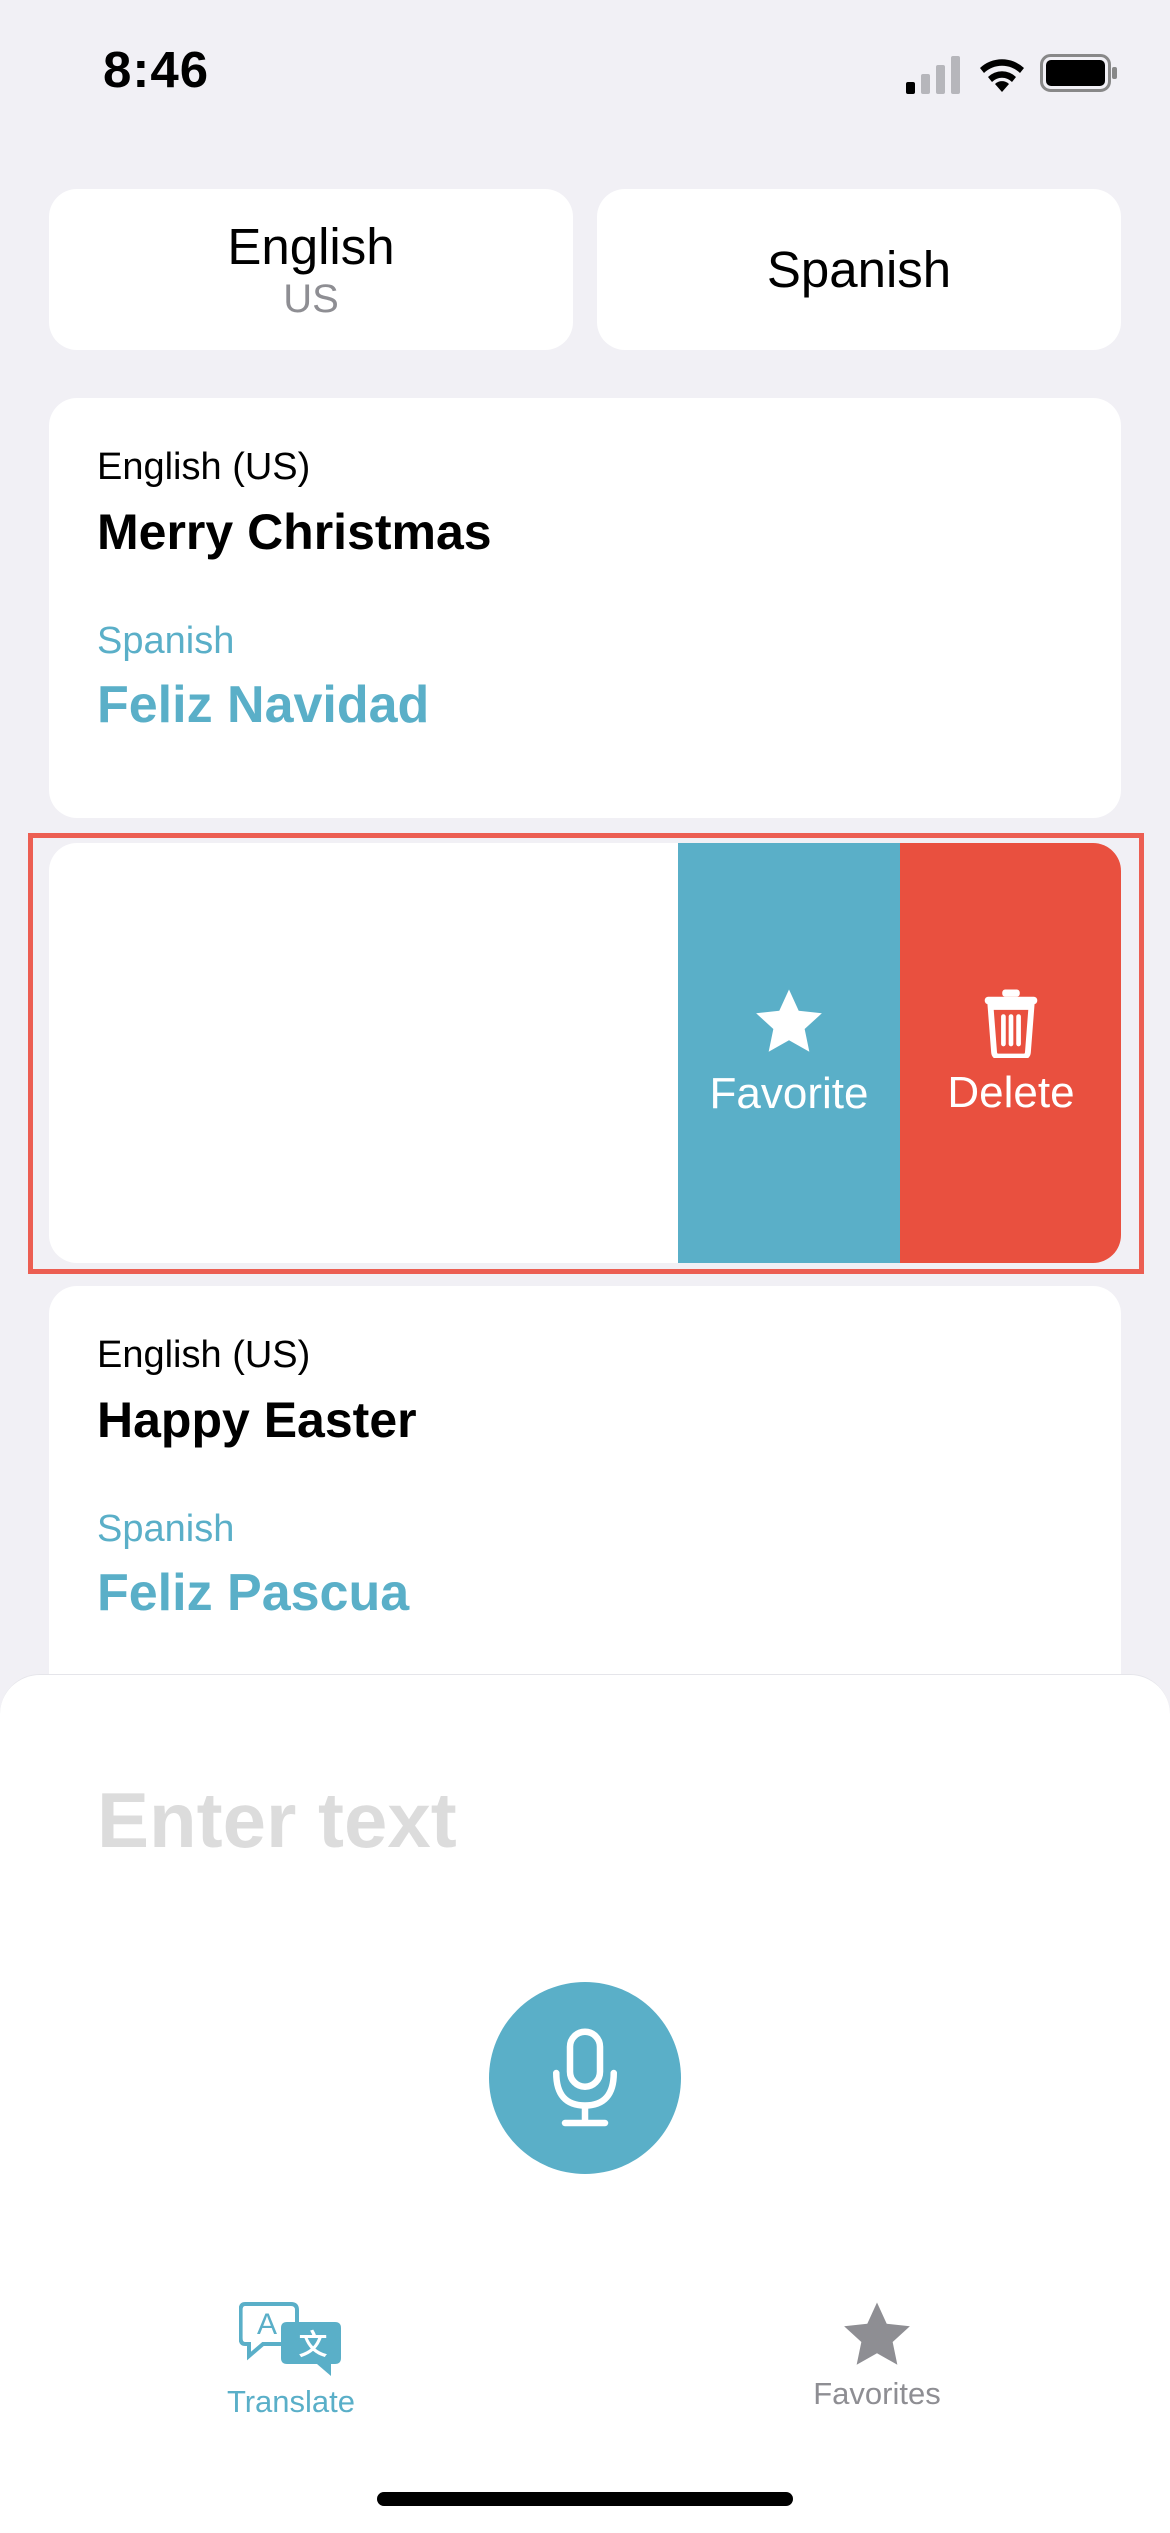  Describe the element at coordinates (311, 298) in the screenshot. I see `source-language-region: US` at that location.